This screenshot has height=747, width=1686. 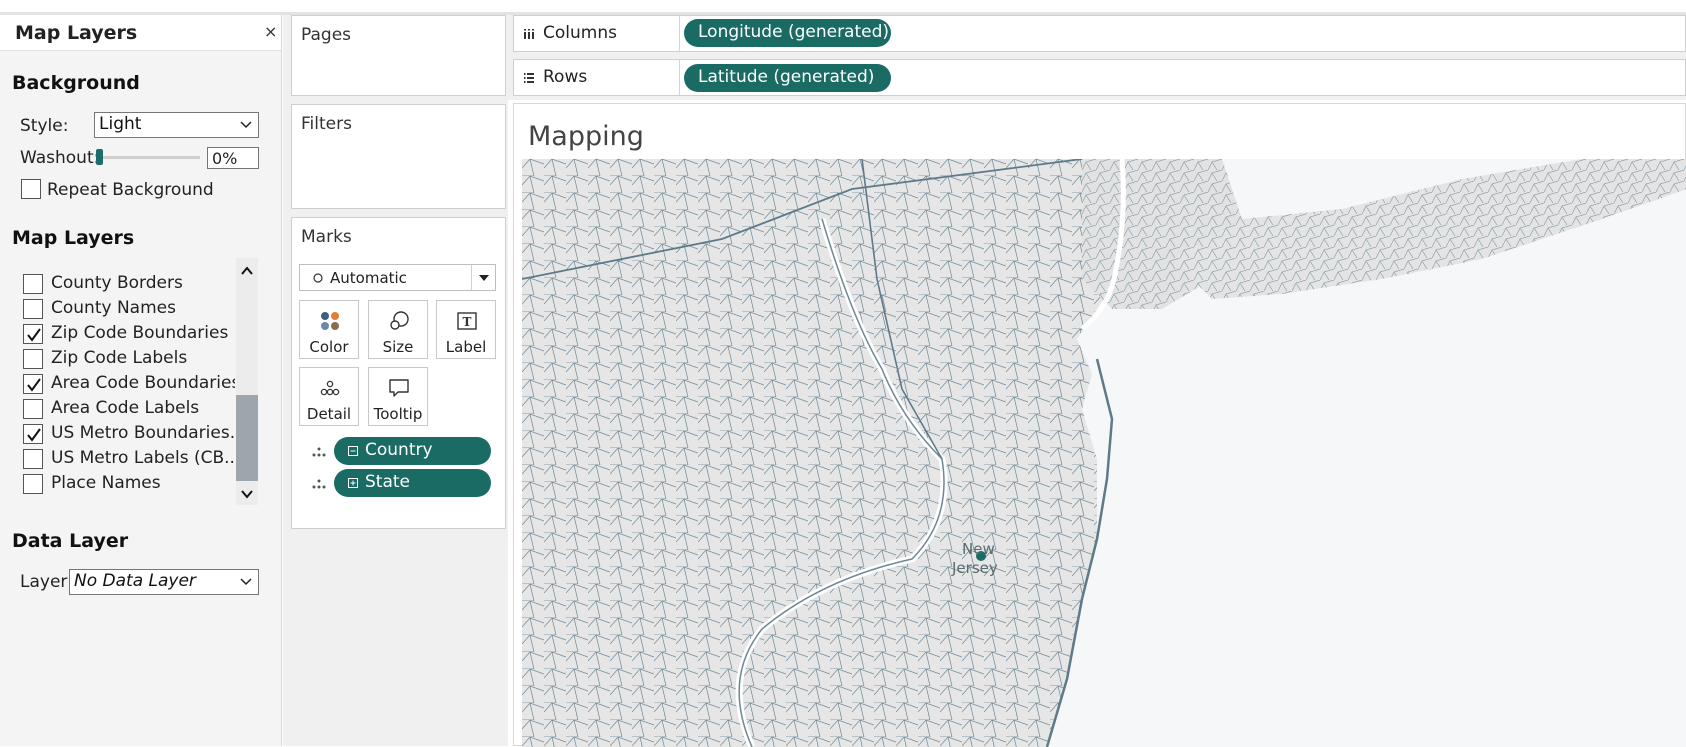 I want to click on label-button: T Label, so click(x=466, y=329).